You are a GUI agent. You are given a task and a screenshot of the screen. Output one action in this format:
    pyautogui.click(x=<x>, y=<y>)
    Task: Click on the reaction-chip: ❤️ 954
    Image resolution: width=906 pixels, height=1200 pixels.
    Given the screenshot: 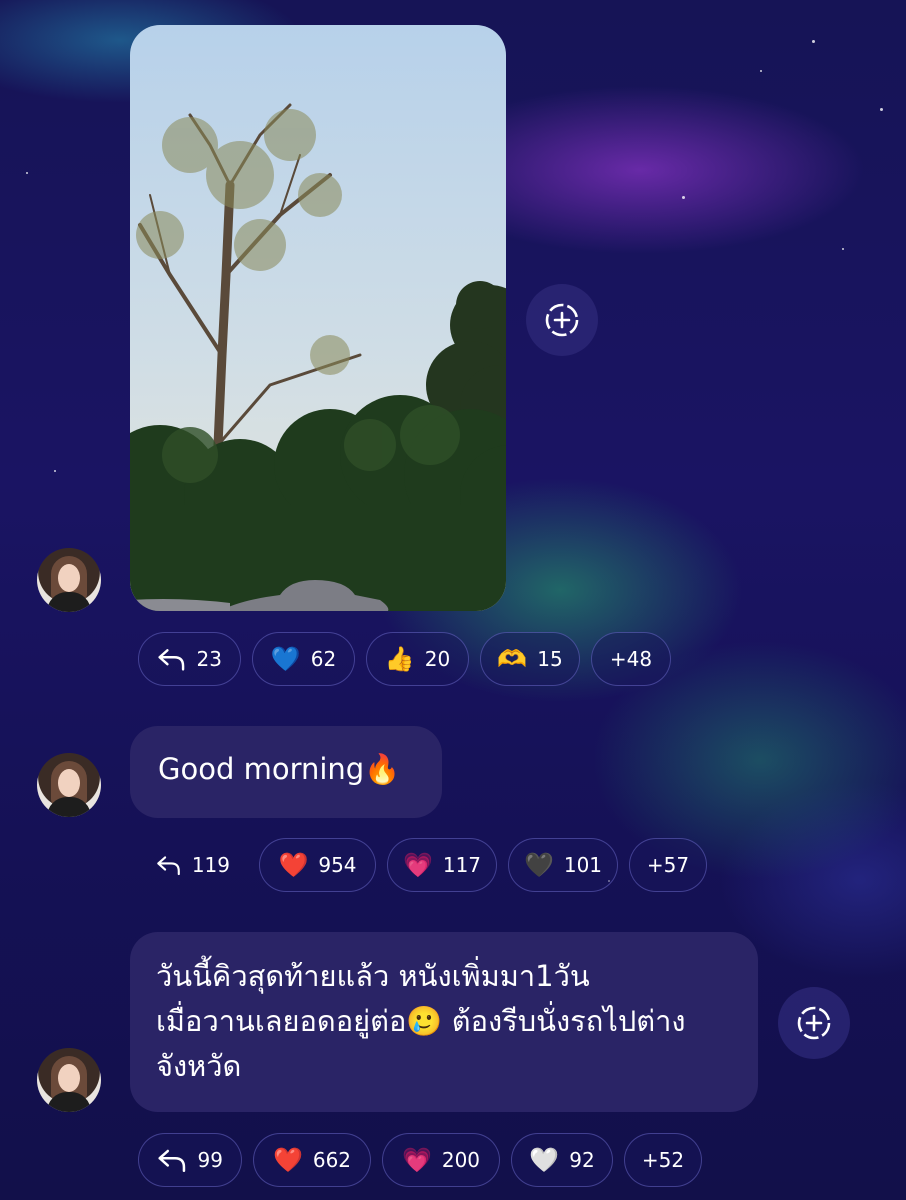 What is the action you would take?
    pyautogui.click(x=317, y=865)
    